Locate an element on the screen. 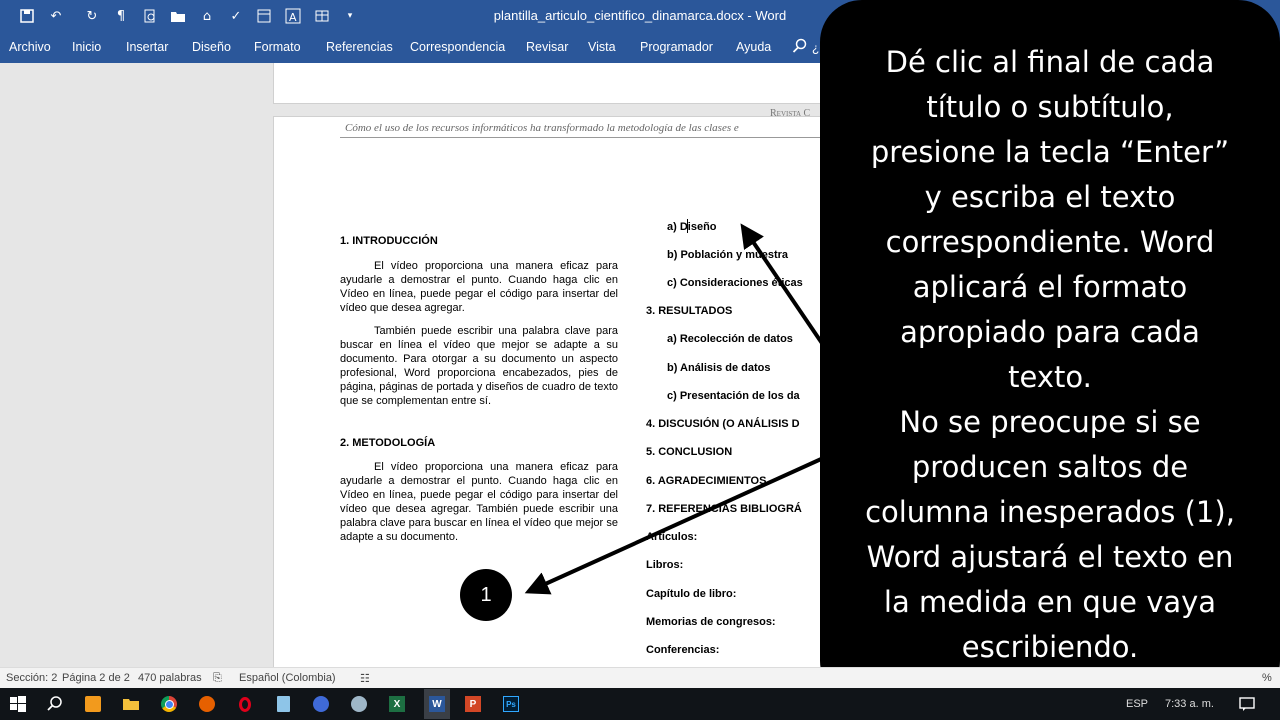 This screenshot has height=720, width=1280. zoom-level: % is located at coordinates (1267, 678).